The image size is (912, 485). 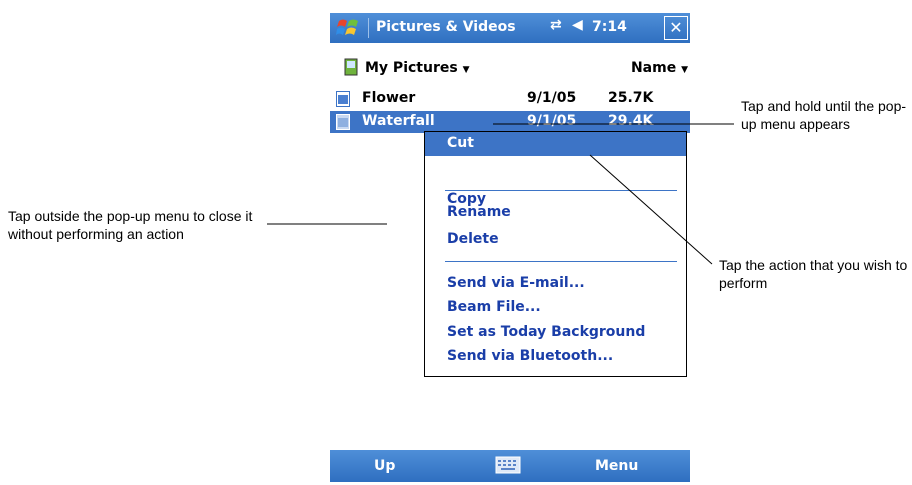 What do you see at coordinates (510, 122) in the screenshot?
I see `file-row-waterfall: Waterfall 9/1/05 29.4K` at bounding box center [510, 122].